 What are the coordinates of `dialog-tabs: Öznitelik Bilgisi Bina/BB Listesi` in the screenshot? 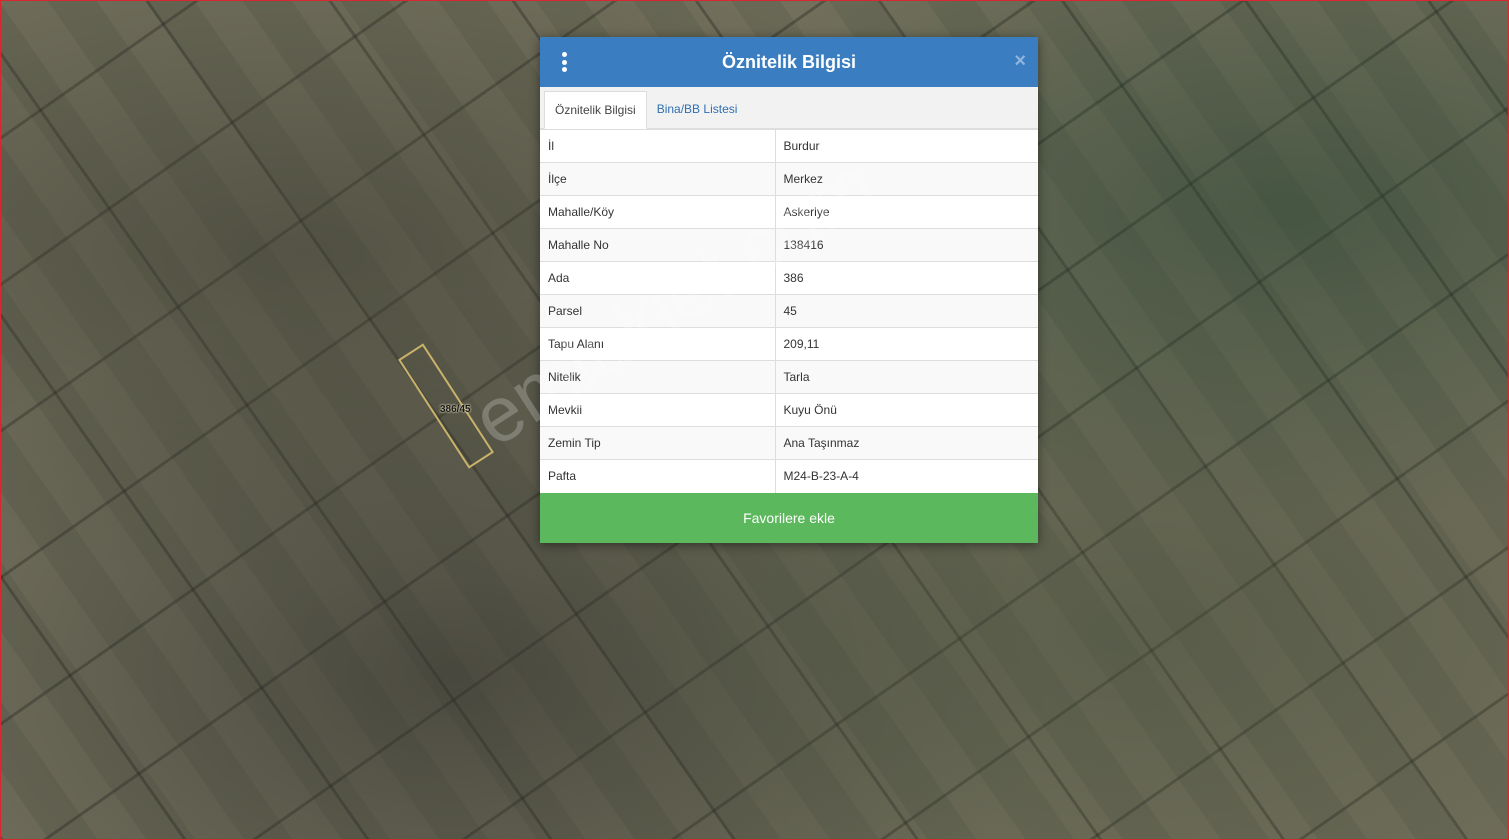 It's located at (789, 108).